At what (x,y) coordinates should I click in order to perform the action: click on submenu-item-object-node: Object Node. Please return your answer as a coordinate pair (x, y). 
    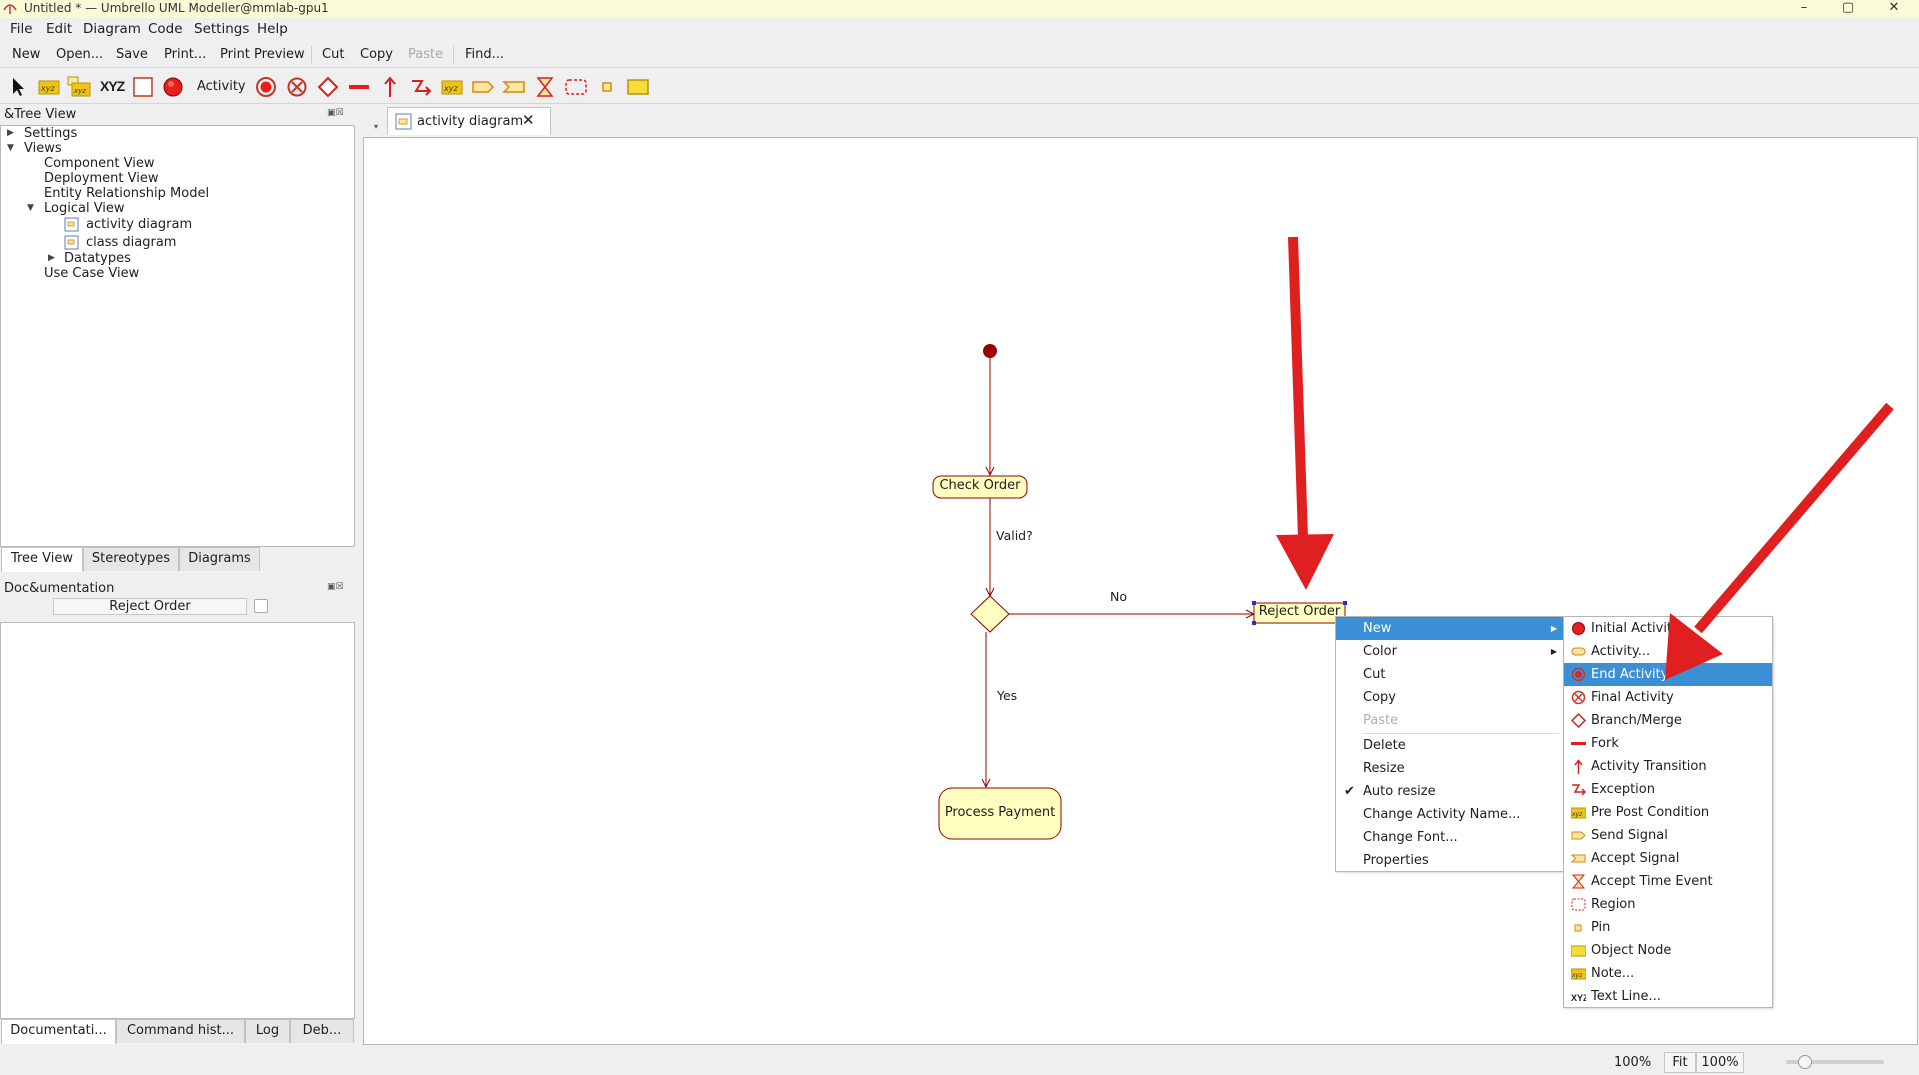
    Looking at the image, I should click on (1668, 950).